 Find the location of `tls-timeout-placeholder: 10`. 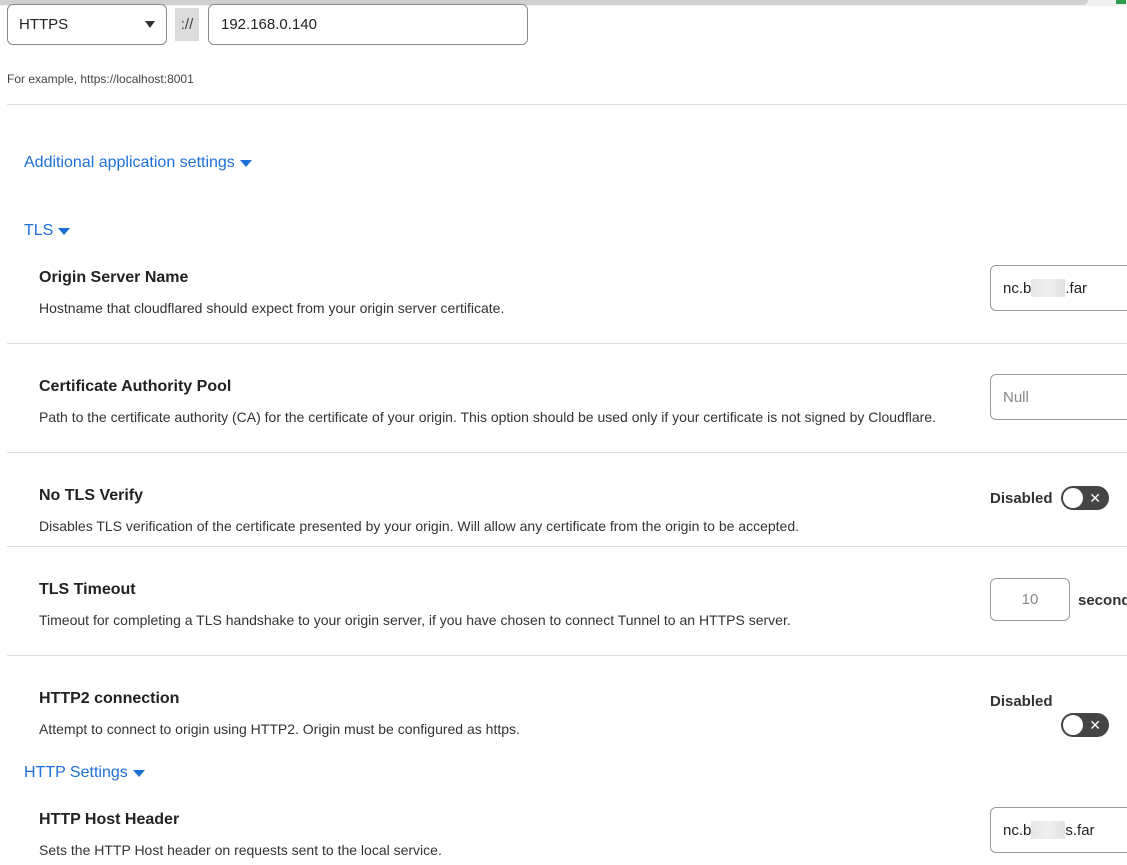

tls-timeout-placeholder: 10 is located at coordinates (1030, 599).